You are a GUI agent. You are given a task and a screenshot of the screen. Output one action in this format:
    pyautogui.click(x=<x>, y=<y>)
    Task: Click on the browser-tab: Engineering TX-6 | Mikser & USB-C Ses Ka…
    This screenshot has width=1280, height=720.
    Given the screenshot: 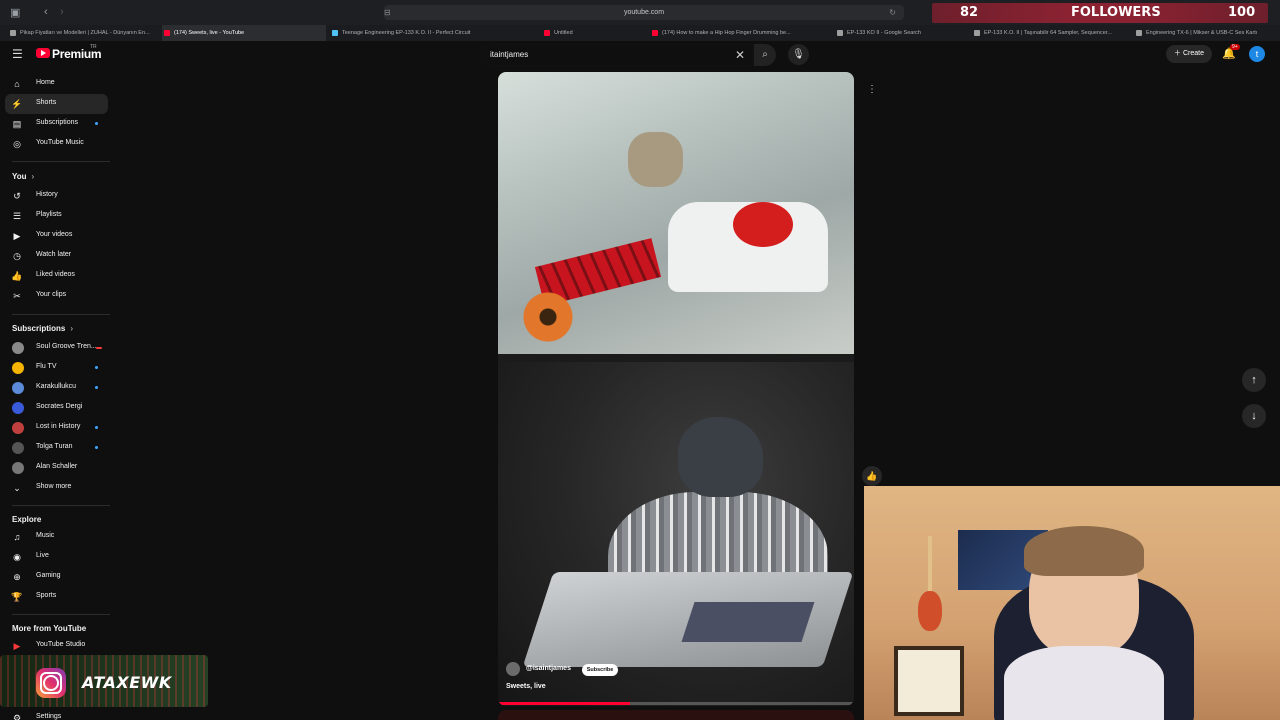 What is the action you would take?
    pyautogui.click(x=1204, y=33)
    